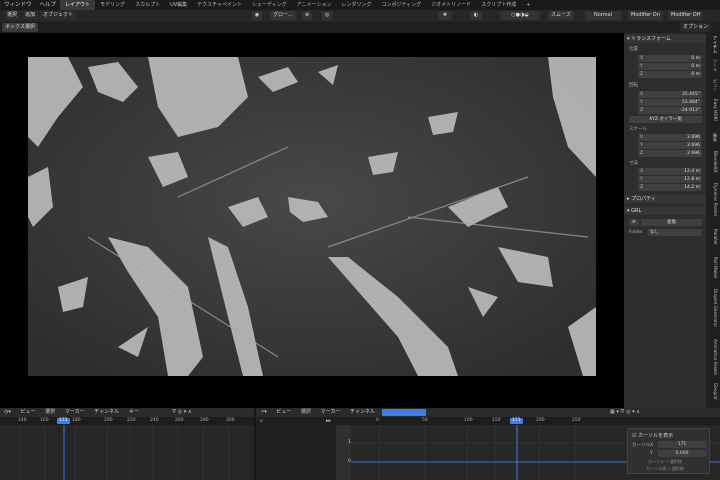 Image resolution: width=720 pixels, height=480 pixels. I want to click on show-cursor-checkbox: ☑ カーソルを表示, so click(652, 435).